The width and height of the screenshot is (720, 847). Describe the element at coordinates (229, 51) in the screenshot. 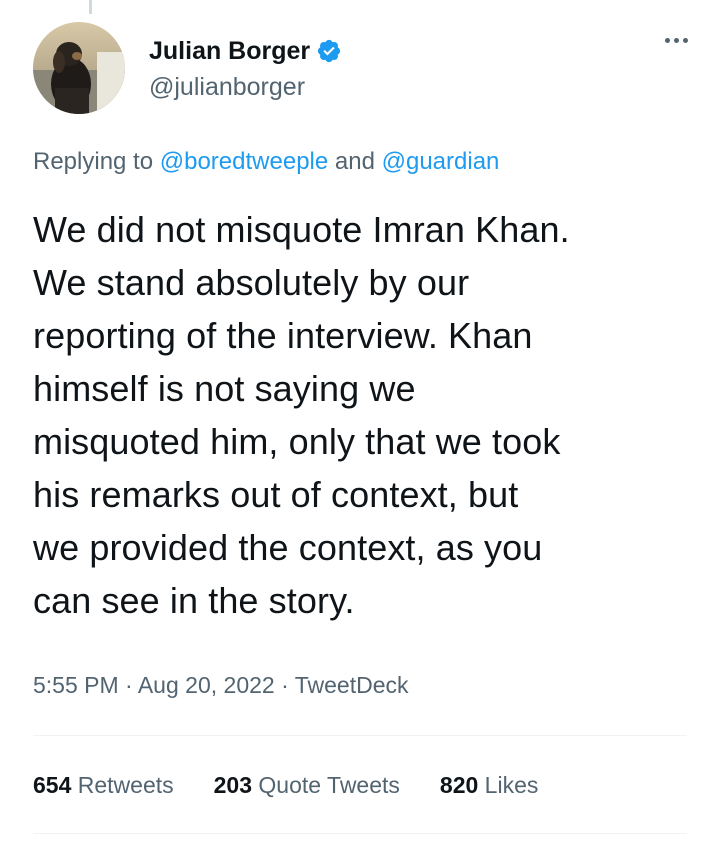

I see `display-name: Julian Borger` at that location.